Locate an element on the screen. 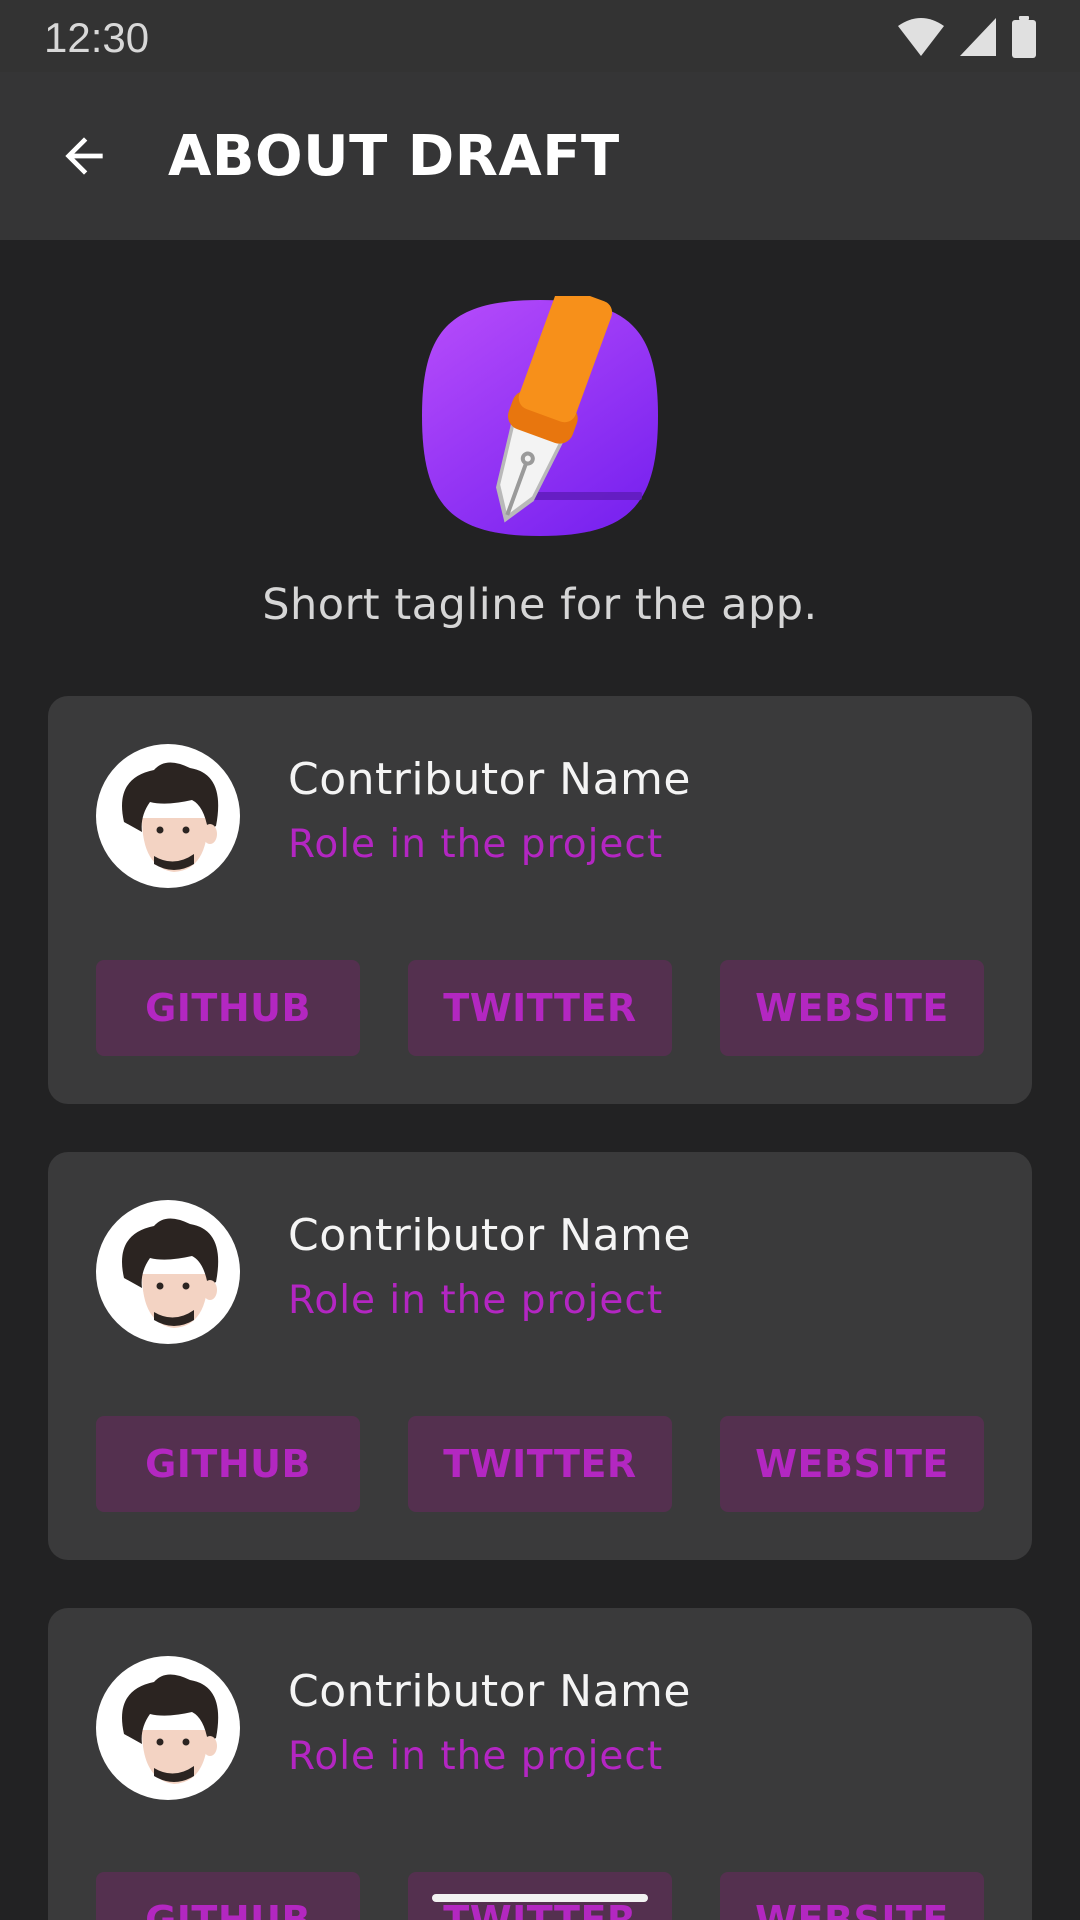 The height and width of the screenshot is (1920, 1080). status-time: 12:30 is located at coordinates (97, 37).